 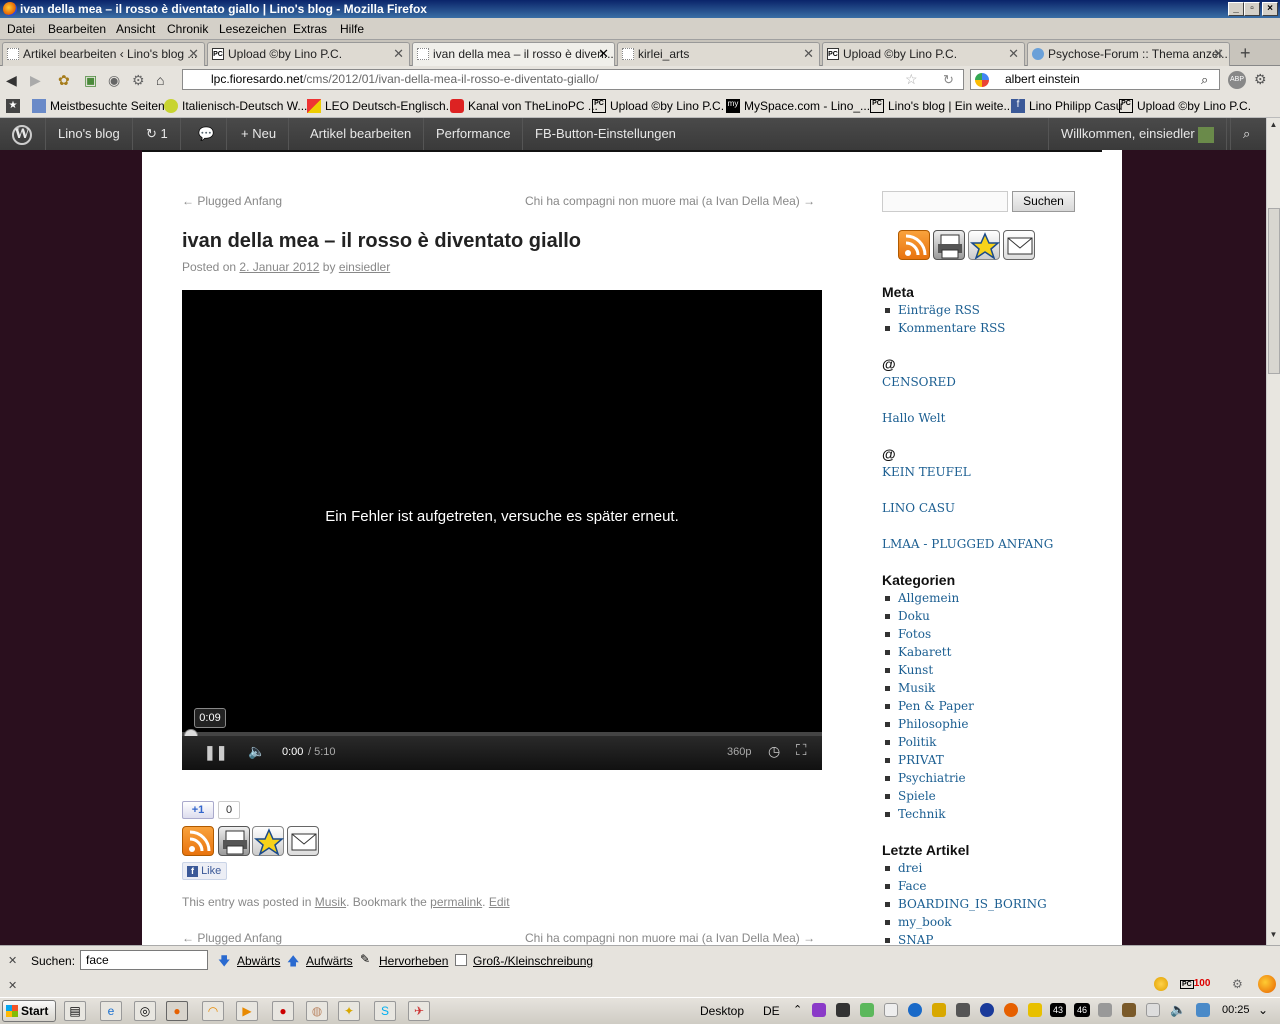 I want to click on desktop-toolbar: Desktop, so click(x=722, y=1011).